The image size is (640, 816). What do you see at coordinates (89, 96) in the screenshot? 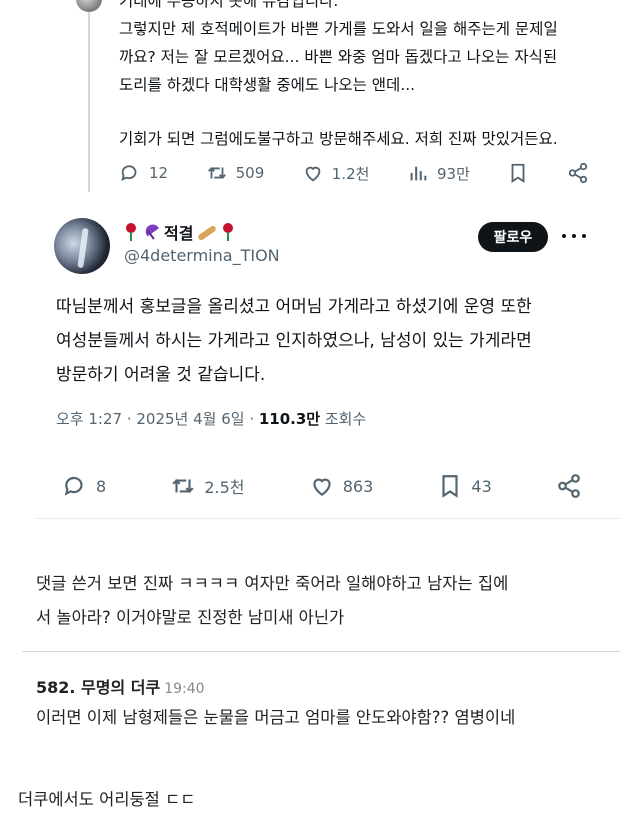
I see `thread-line` at bounding box center [89, 96].